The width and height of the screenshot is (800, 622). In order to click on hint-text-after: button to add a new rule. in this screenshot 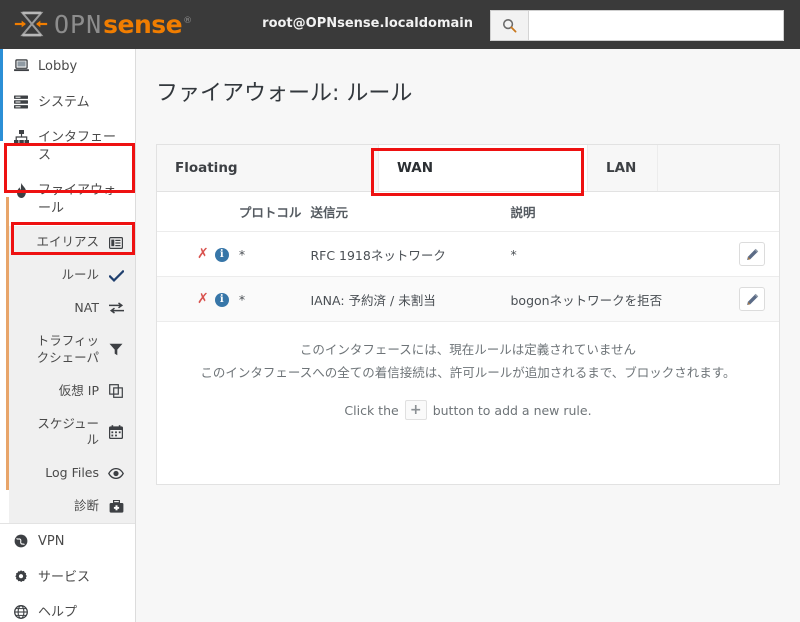, I will do `click(512, 410)`.